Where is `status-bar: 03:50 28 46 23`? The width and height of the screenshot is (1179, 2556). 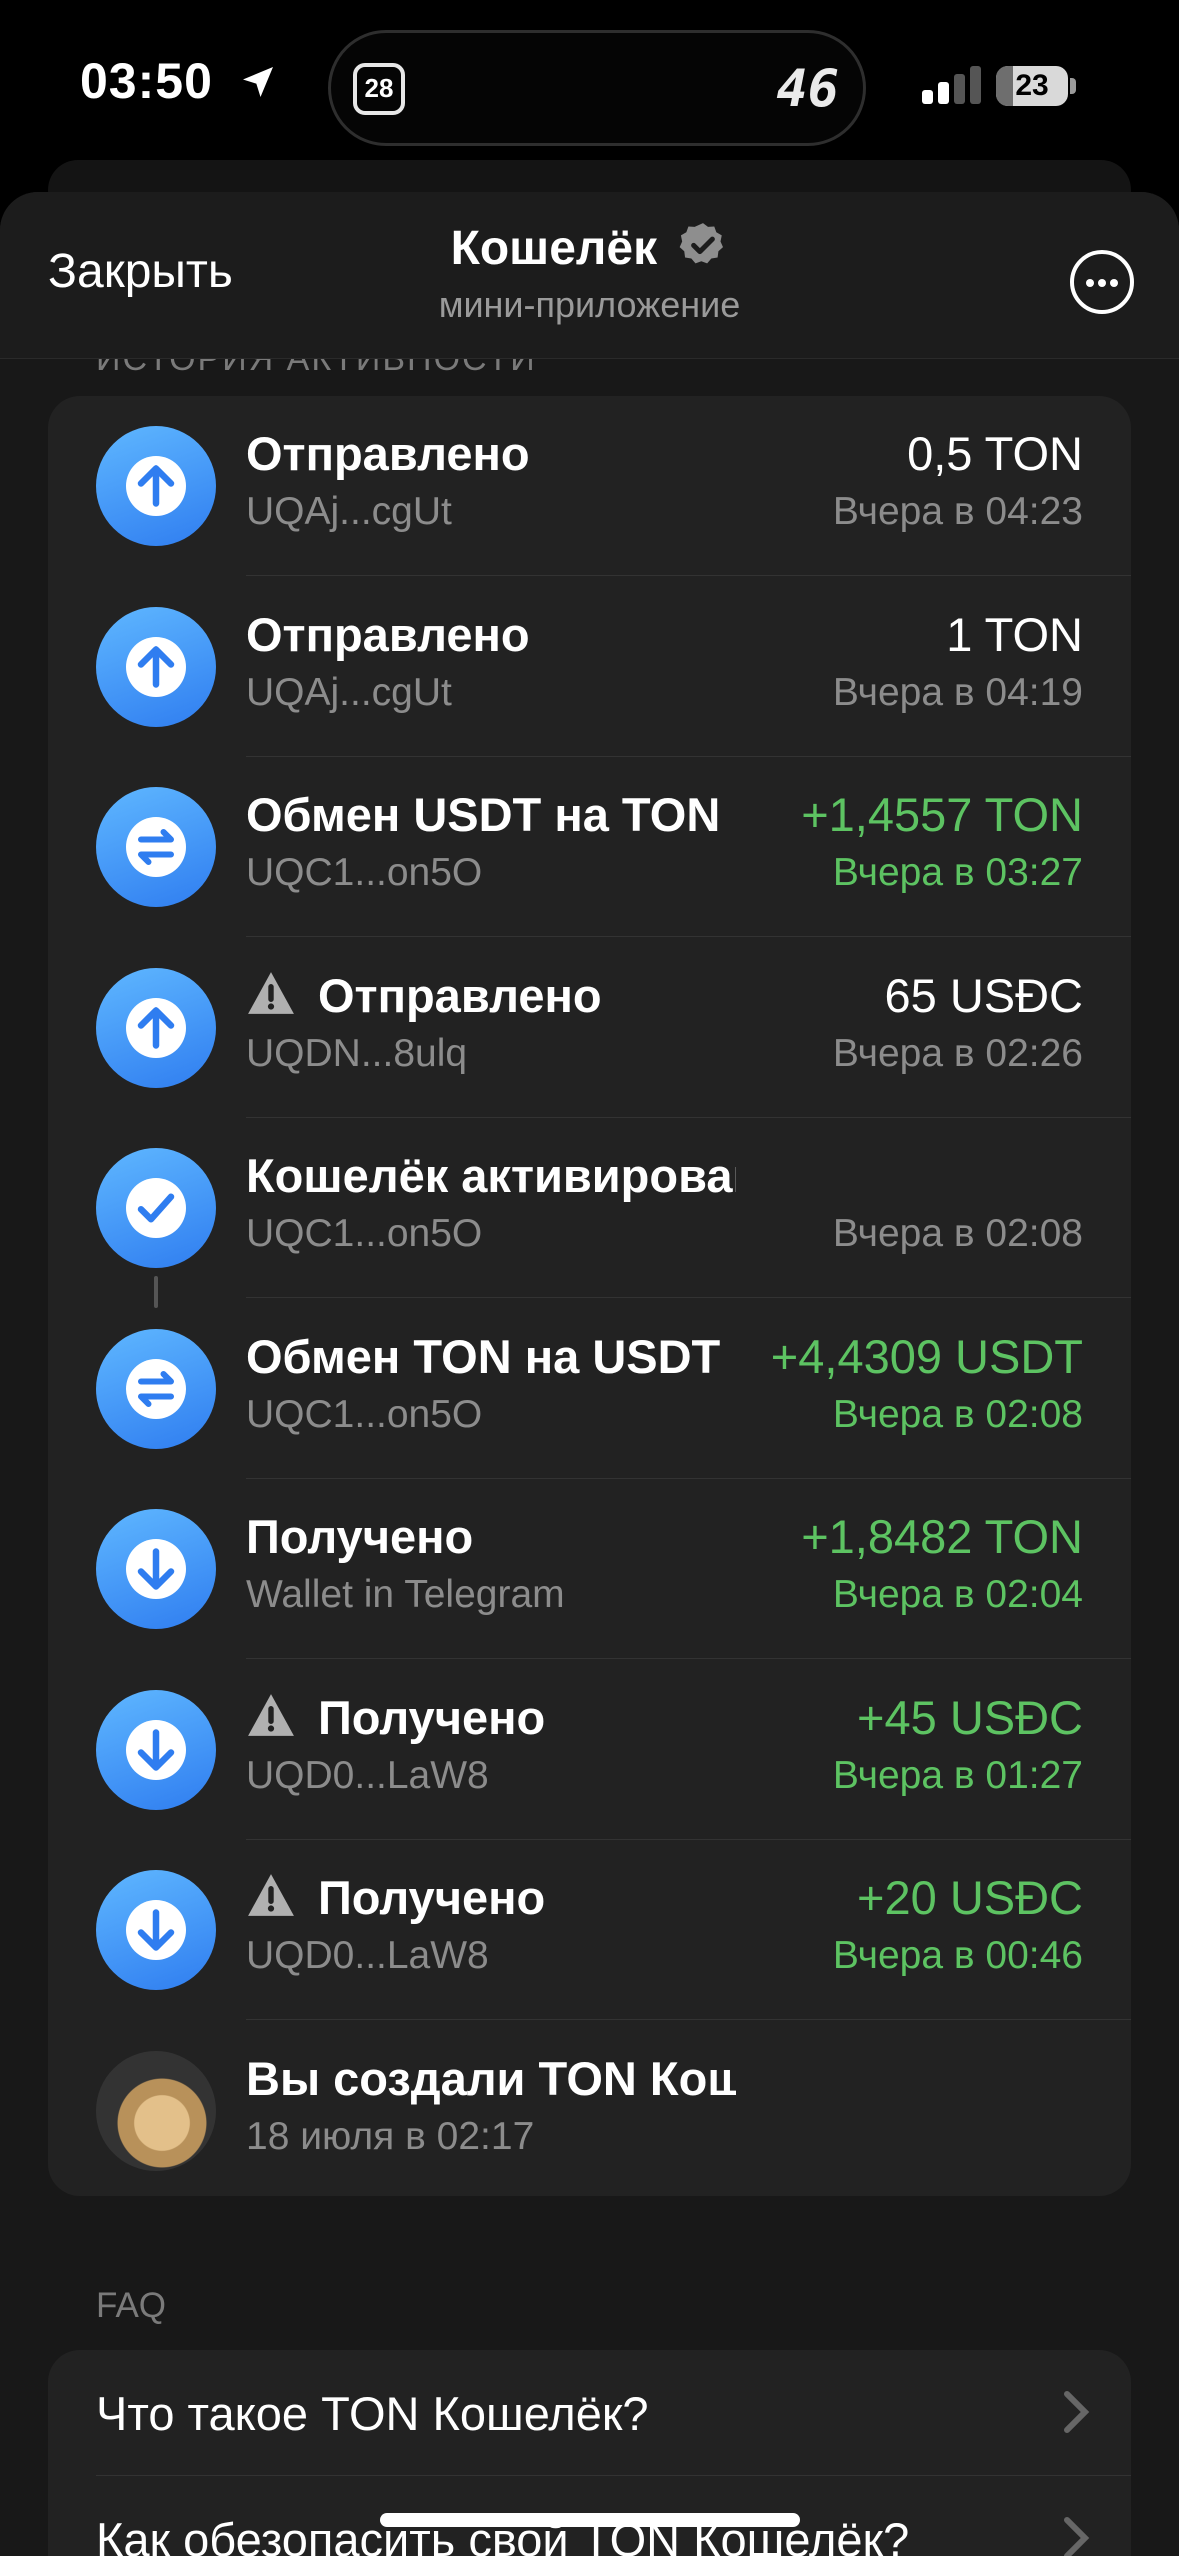 status-bar: 03:50 28 46 23 is located at coordinates (589, 87).